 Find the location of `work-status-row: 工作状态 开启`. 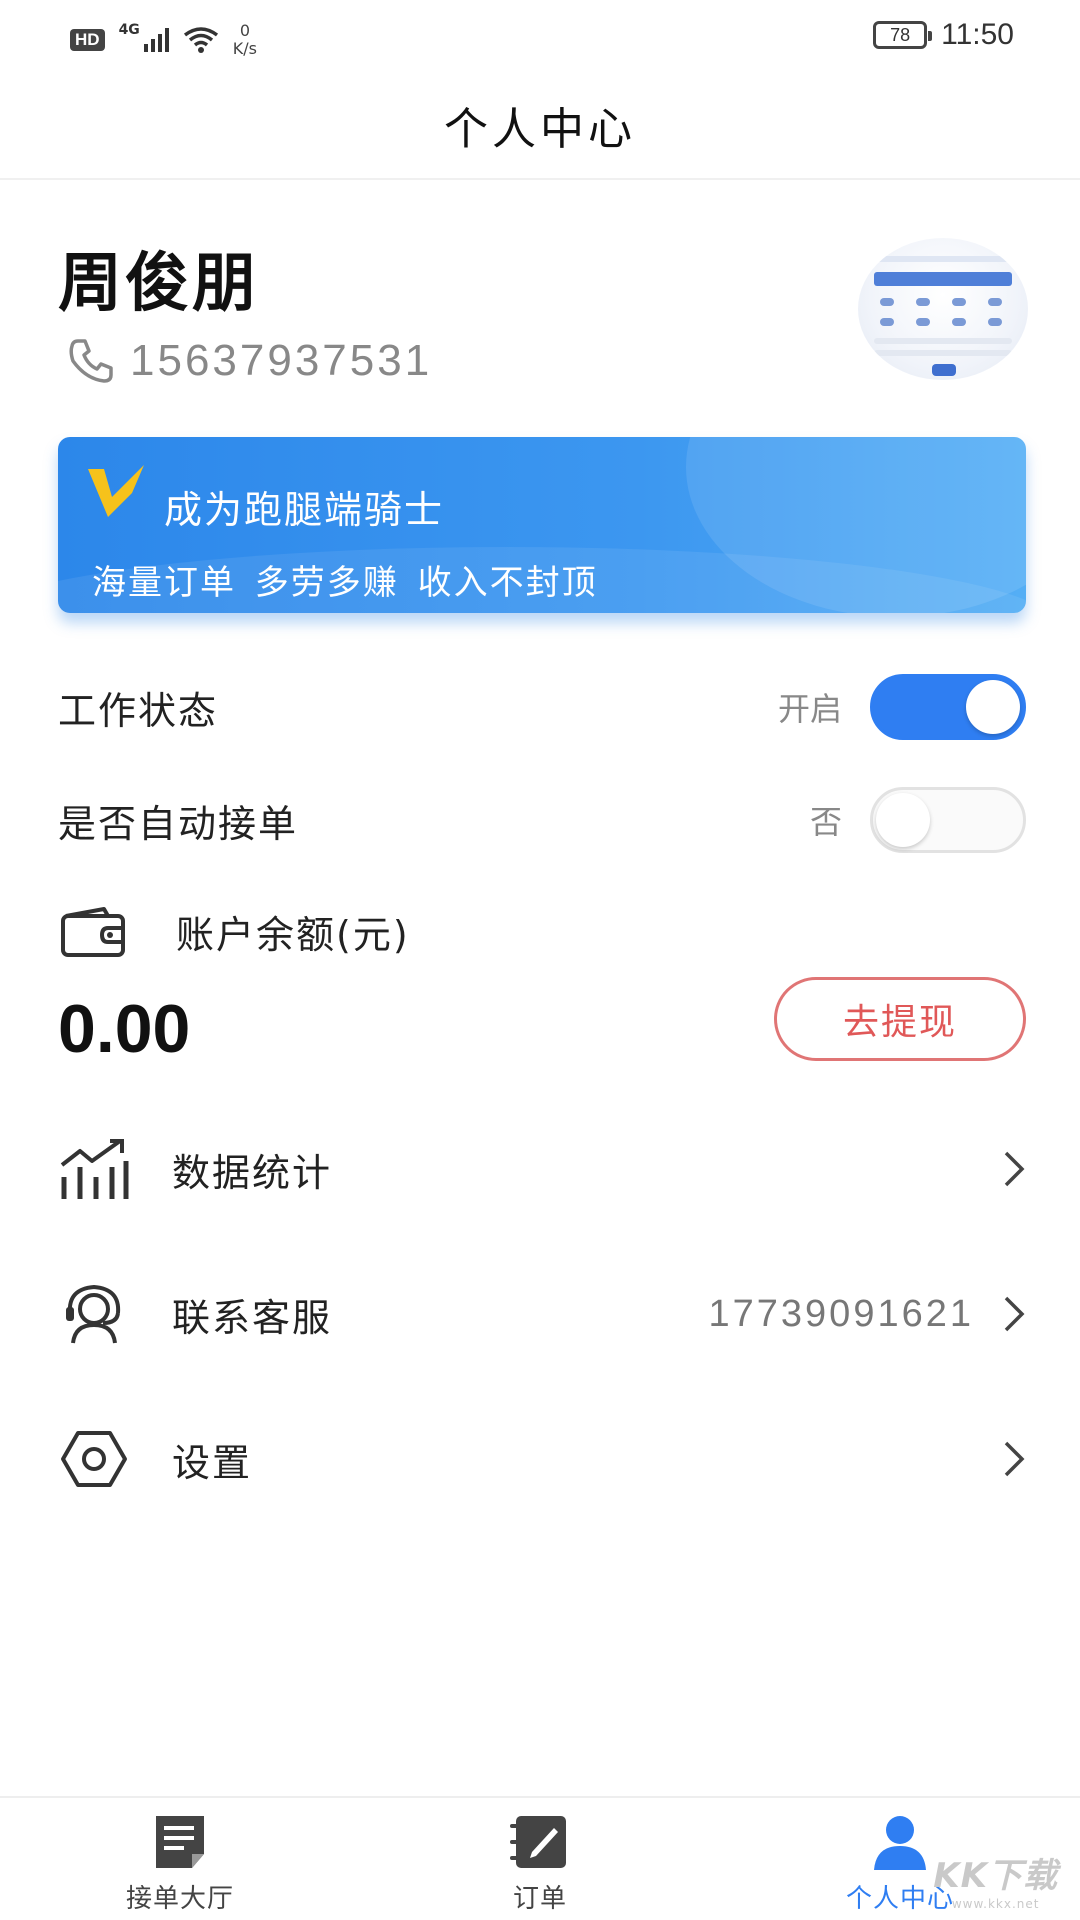

work-status-row: 工作状态 开启 is located at coordinates (542, 707).